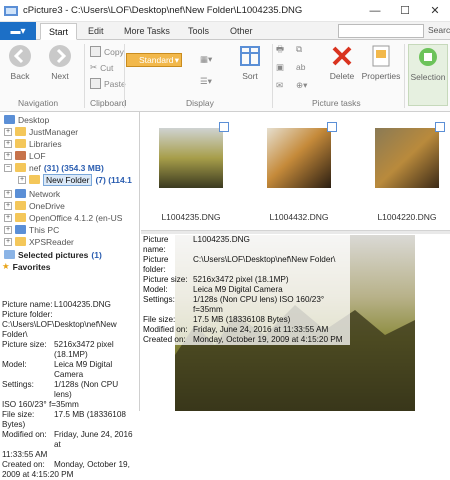 The height and width of the screenshot is (480, 450). Describe the element at coordinates (381, 31) in the screenshot. I see `search-input` at that location.